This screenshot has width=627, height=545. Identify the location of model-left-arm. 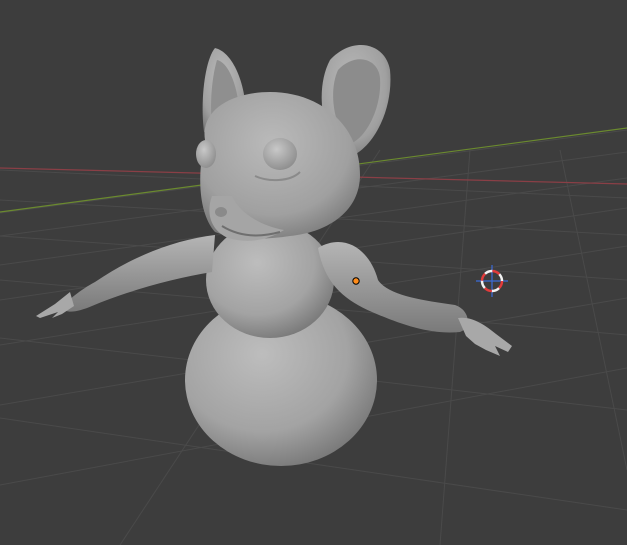
(138, 273).